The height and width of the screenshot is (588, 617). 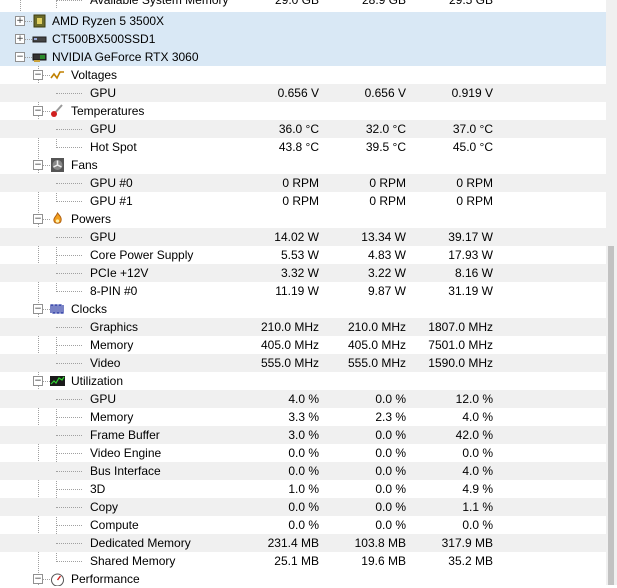 I want to click on sensor-label: Available System Memory, so click(x=159, y=3).